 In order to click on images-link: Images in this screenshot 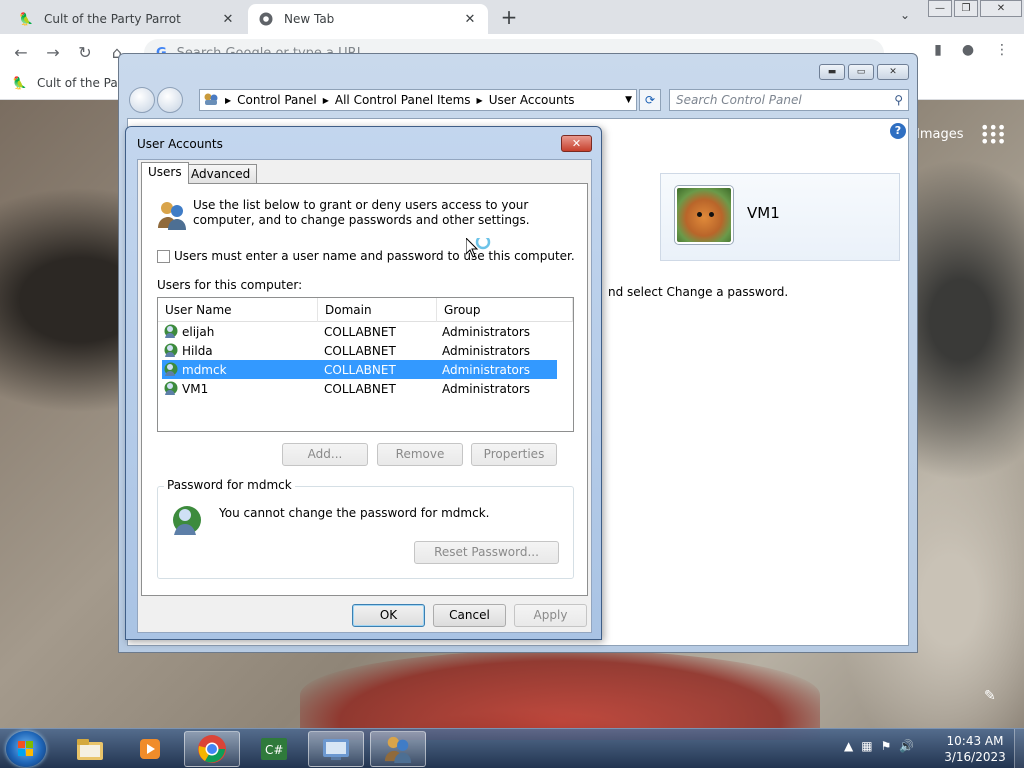, I will do `click(940, 134)`.